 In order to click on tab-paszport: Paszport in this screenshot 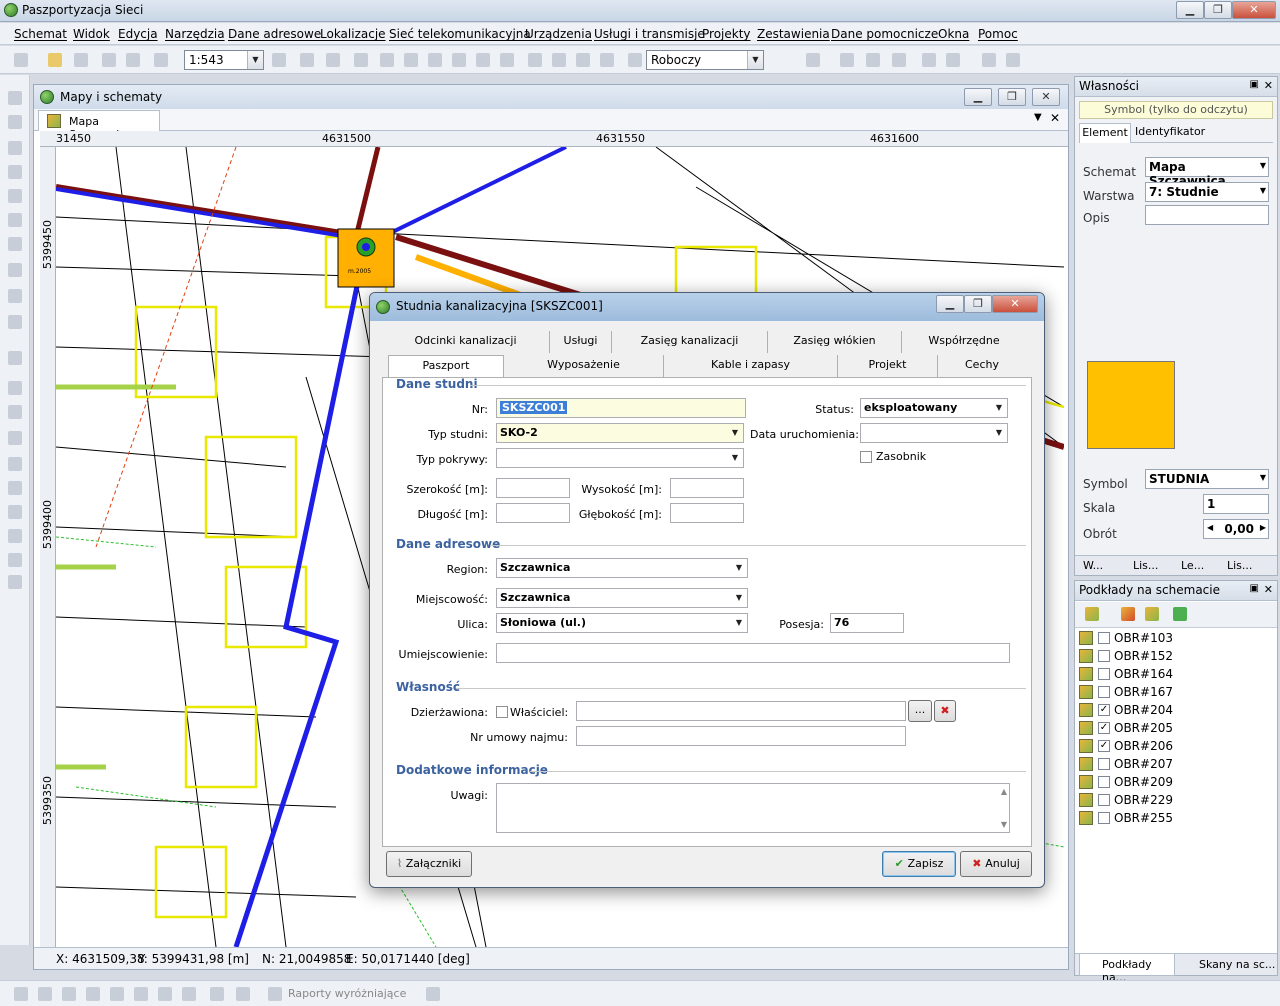, I will do `click(446, 366)`.